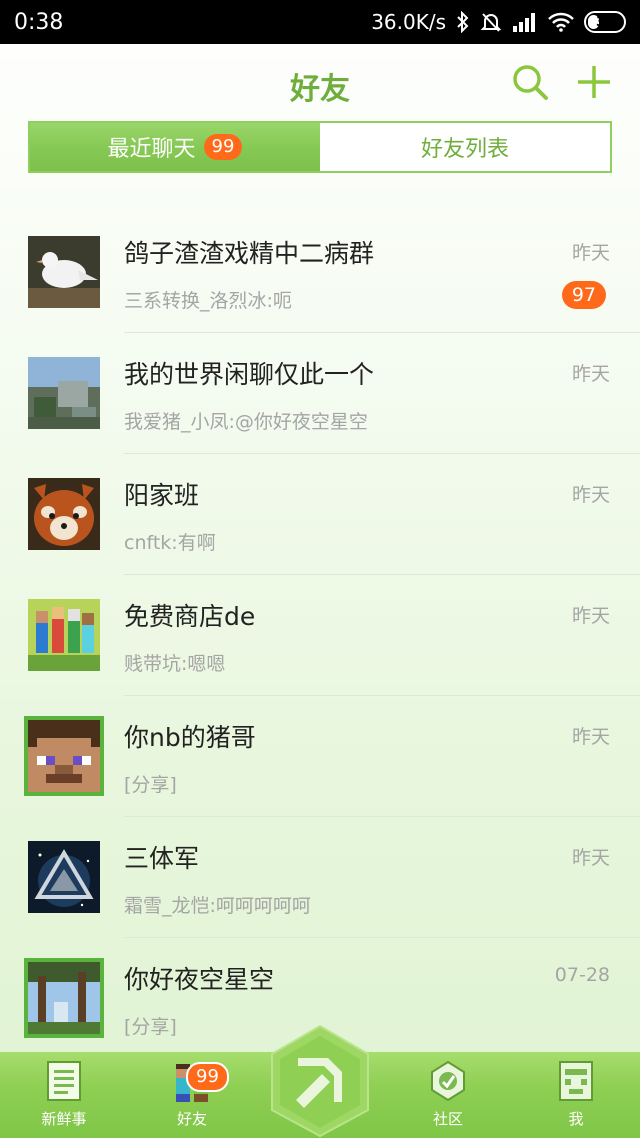 The height and width of the screenshot is (1138, 640). What do you see at coordinates (223, 147) in the screenshot?
I see `tab-recent-badge: 99` at bounding box center [223, 147].